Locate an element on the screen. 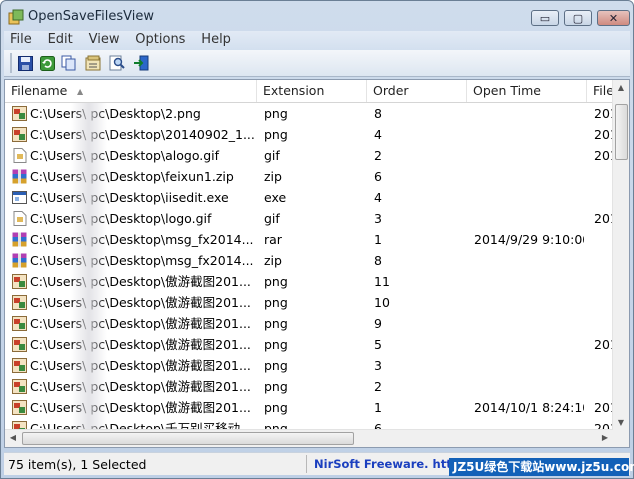 Image resolution: width=634 pixels, height=479 pixels. cell-order: 6 is located at coordinates (378, 176).